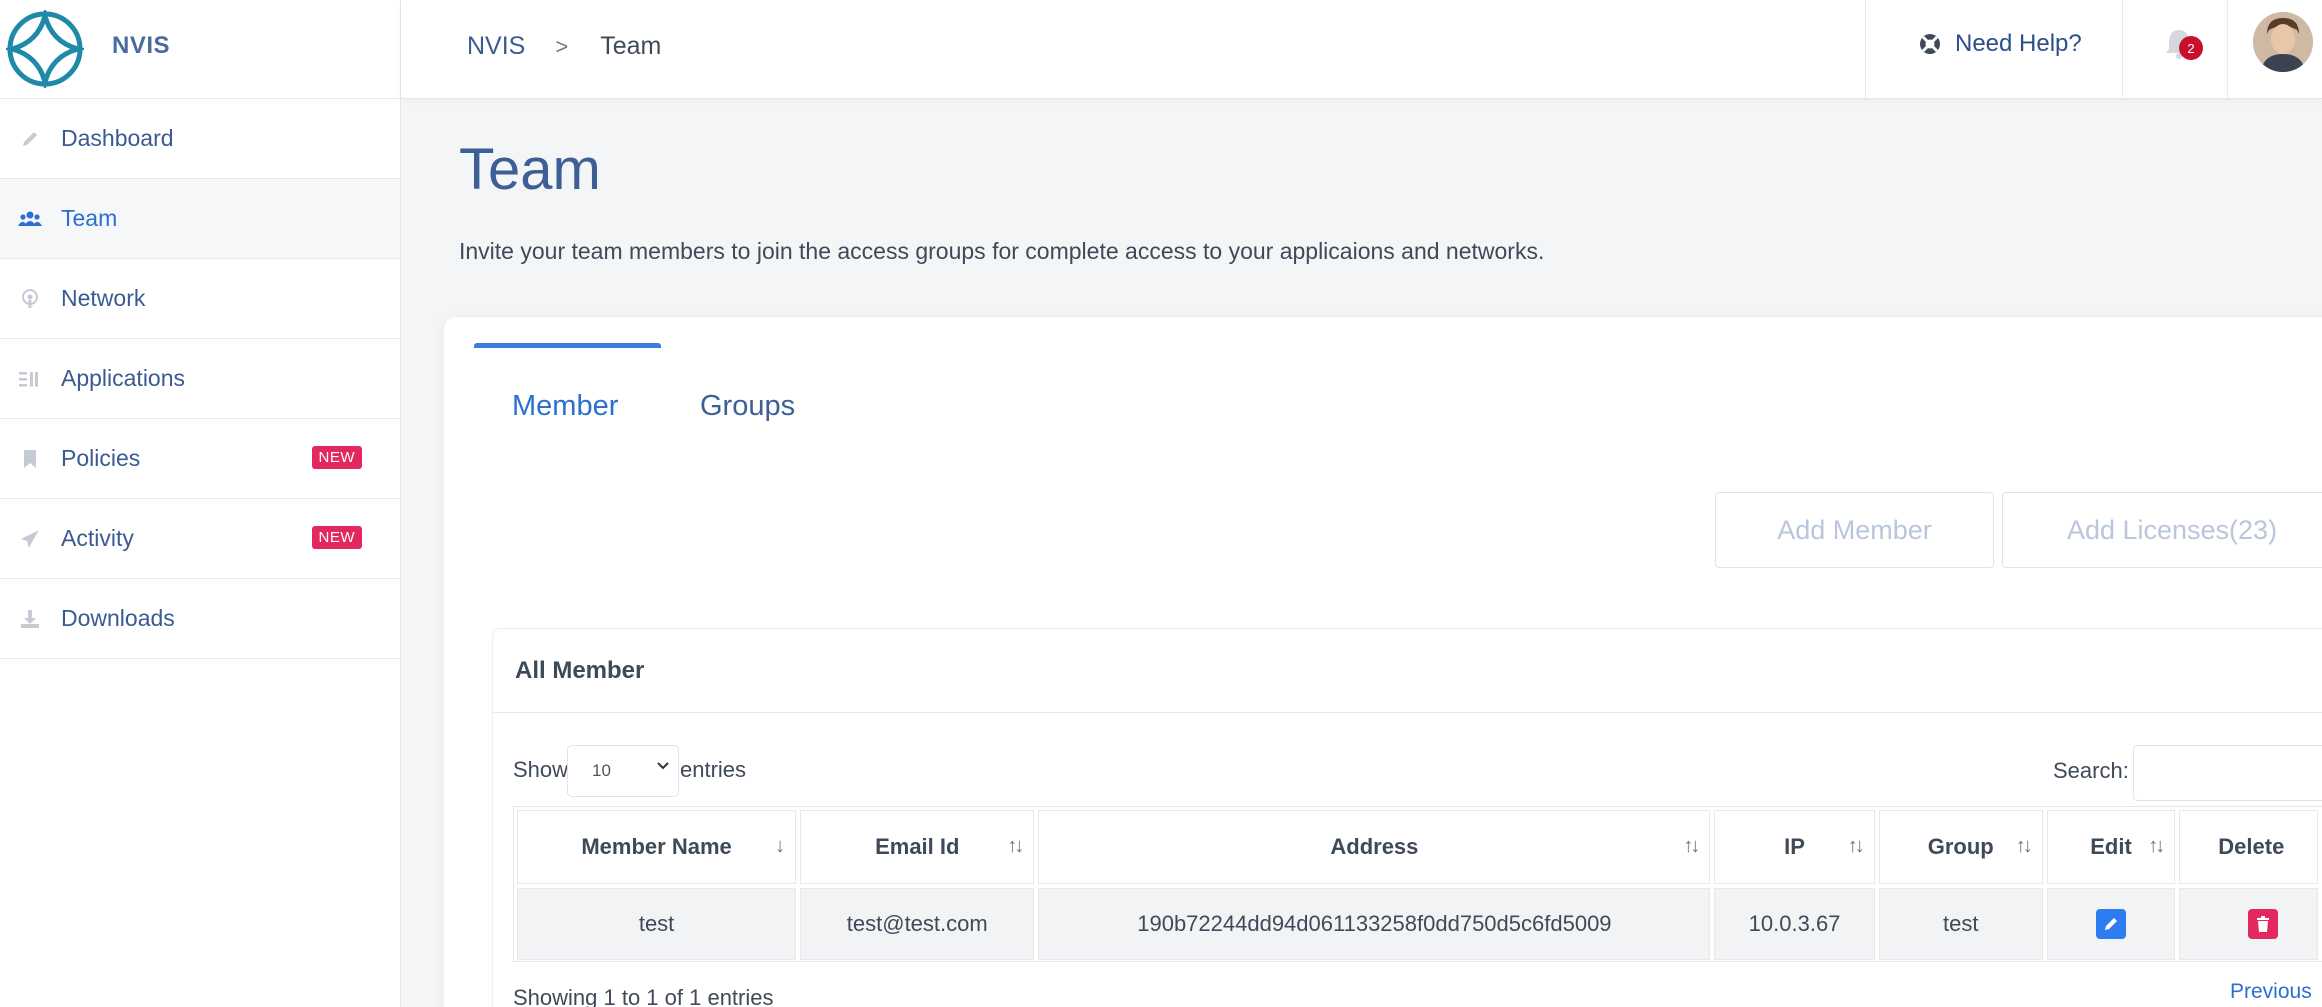 The image size is (2322, 1007). Describe the element at coordinates (2162, 530) in the screenshot. I see `add-licenses-button: Add Licenses(23)` at that location.